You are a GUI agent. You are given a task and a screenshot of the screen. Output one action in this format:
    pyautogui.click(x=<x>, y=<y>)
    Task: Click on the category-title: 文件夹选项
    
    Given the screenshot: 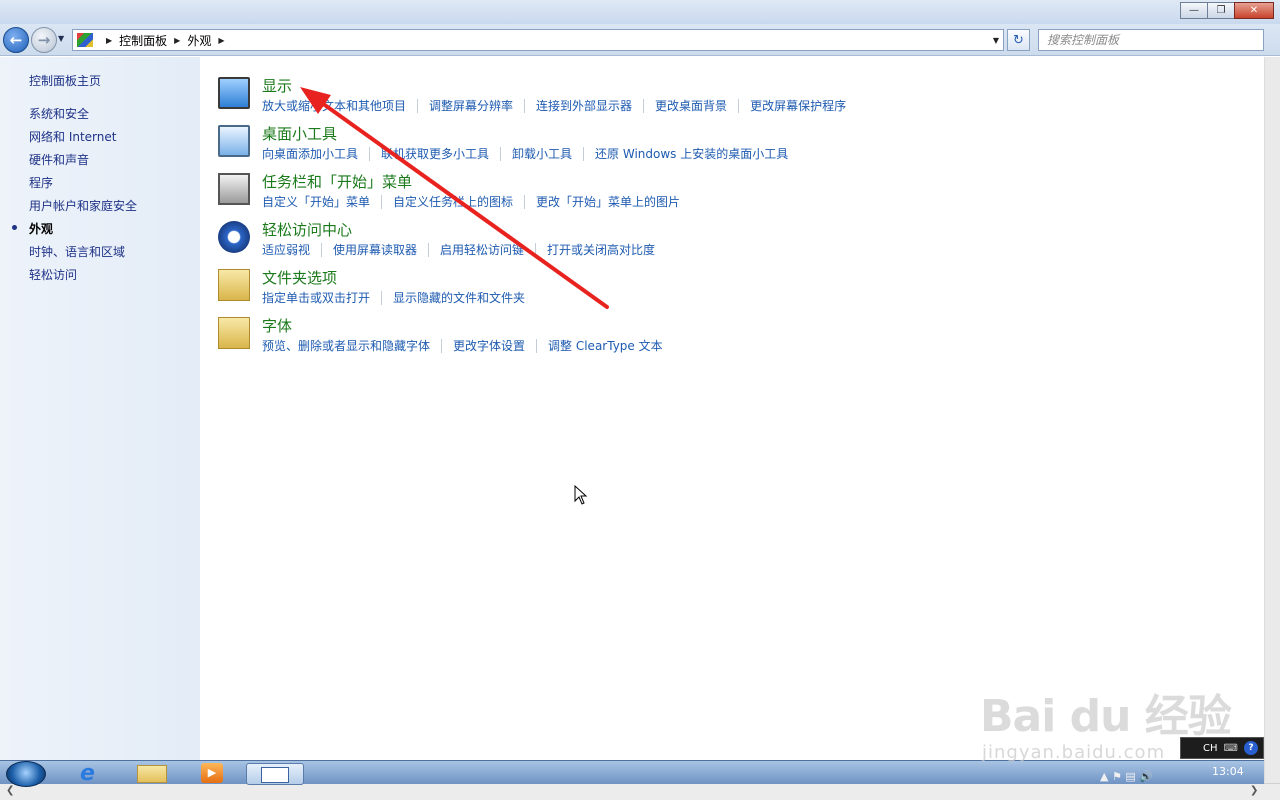 What is the action you would take?
    pyautogui.click(x=299, y=277)
    